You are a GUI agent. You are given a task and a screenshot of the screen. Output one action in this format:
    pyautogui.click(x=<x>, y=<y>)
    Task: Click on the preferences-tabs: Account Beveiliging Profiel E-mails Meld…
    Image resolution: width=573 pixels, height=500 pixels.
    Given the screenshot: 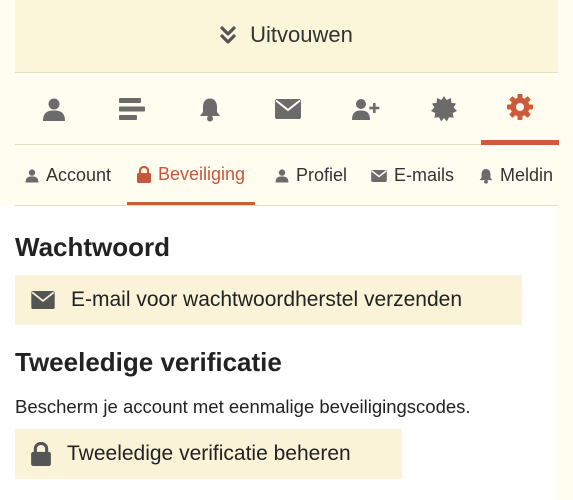 What is the action you would take?
    pyautogui.click(x=286, y=176)
    